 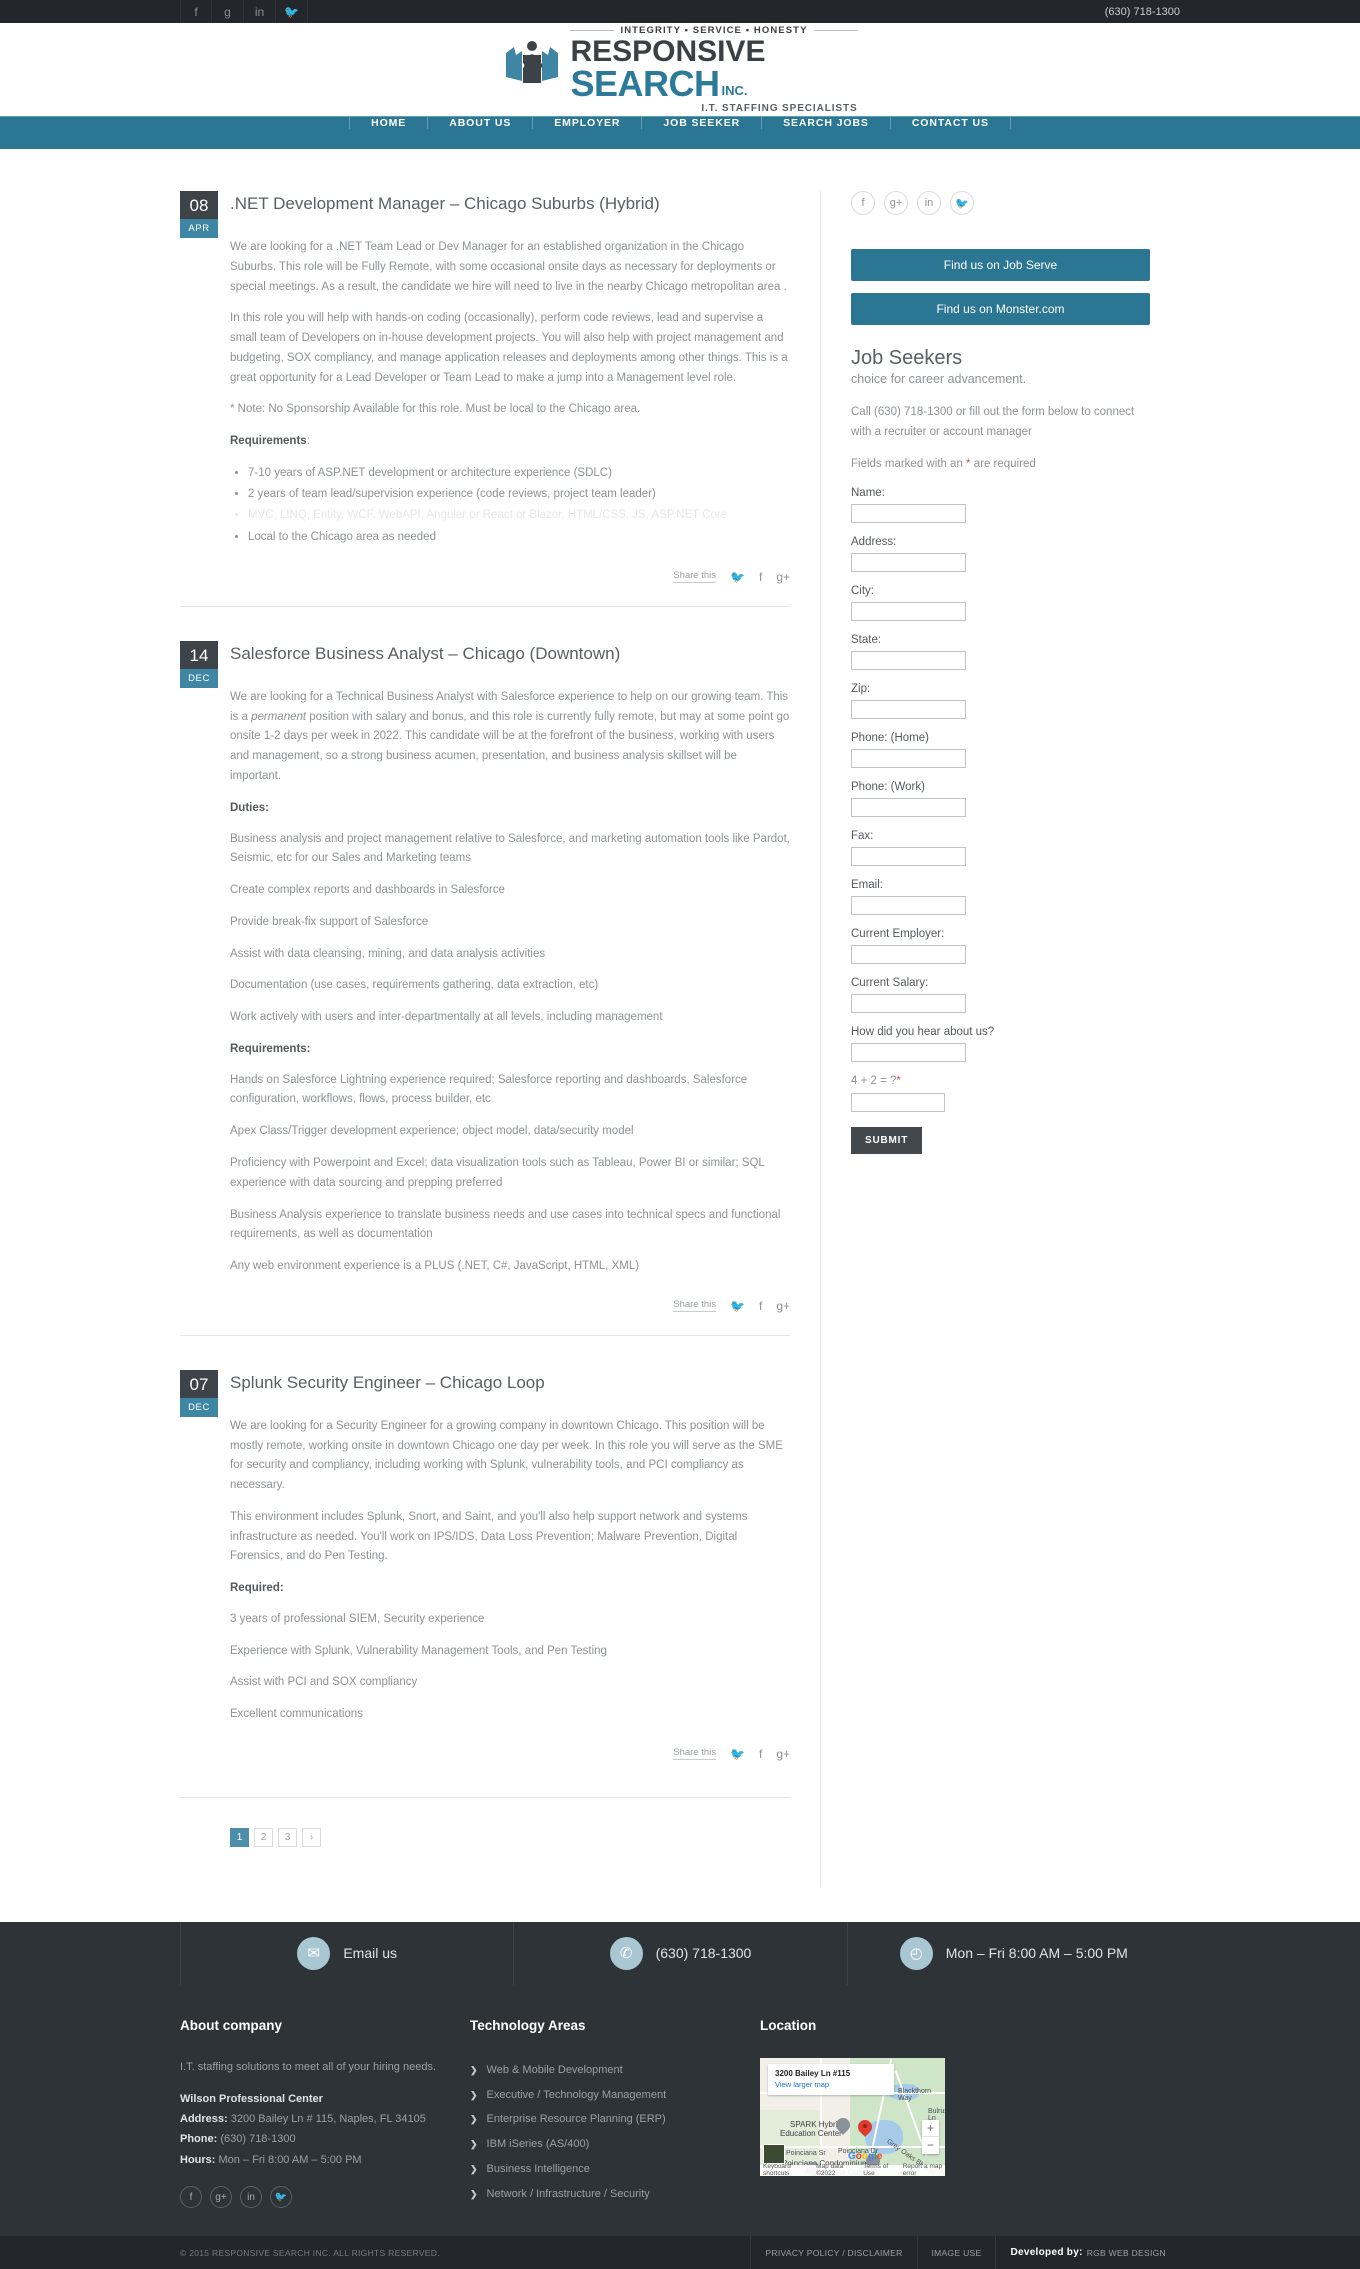 I want to click on list-item: ❯ IBM iSeries (AS/400), so click(x=600, y=2144).